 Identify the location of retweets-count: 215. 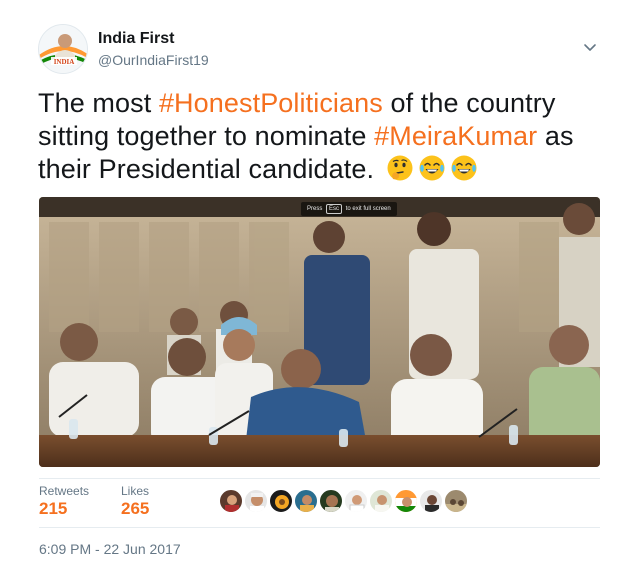
(53, 509).